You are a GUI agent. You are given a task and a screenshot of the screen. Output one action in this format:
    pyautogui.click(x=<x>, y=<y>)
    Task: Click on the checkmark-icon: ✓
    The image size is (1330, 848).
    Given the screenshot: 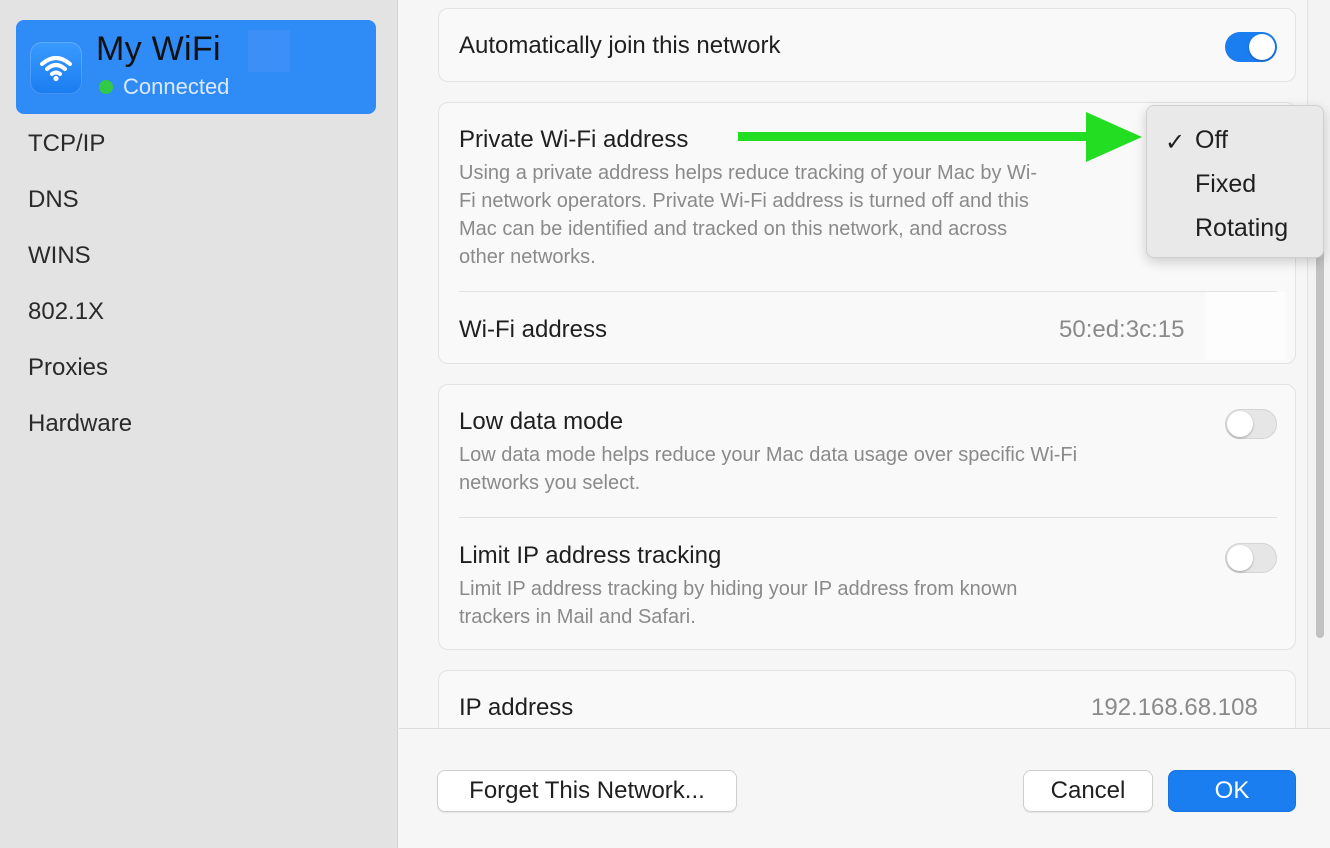 What is the action you would take?
    pyautogui.click(x=1175, y=142)
    